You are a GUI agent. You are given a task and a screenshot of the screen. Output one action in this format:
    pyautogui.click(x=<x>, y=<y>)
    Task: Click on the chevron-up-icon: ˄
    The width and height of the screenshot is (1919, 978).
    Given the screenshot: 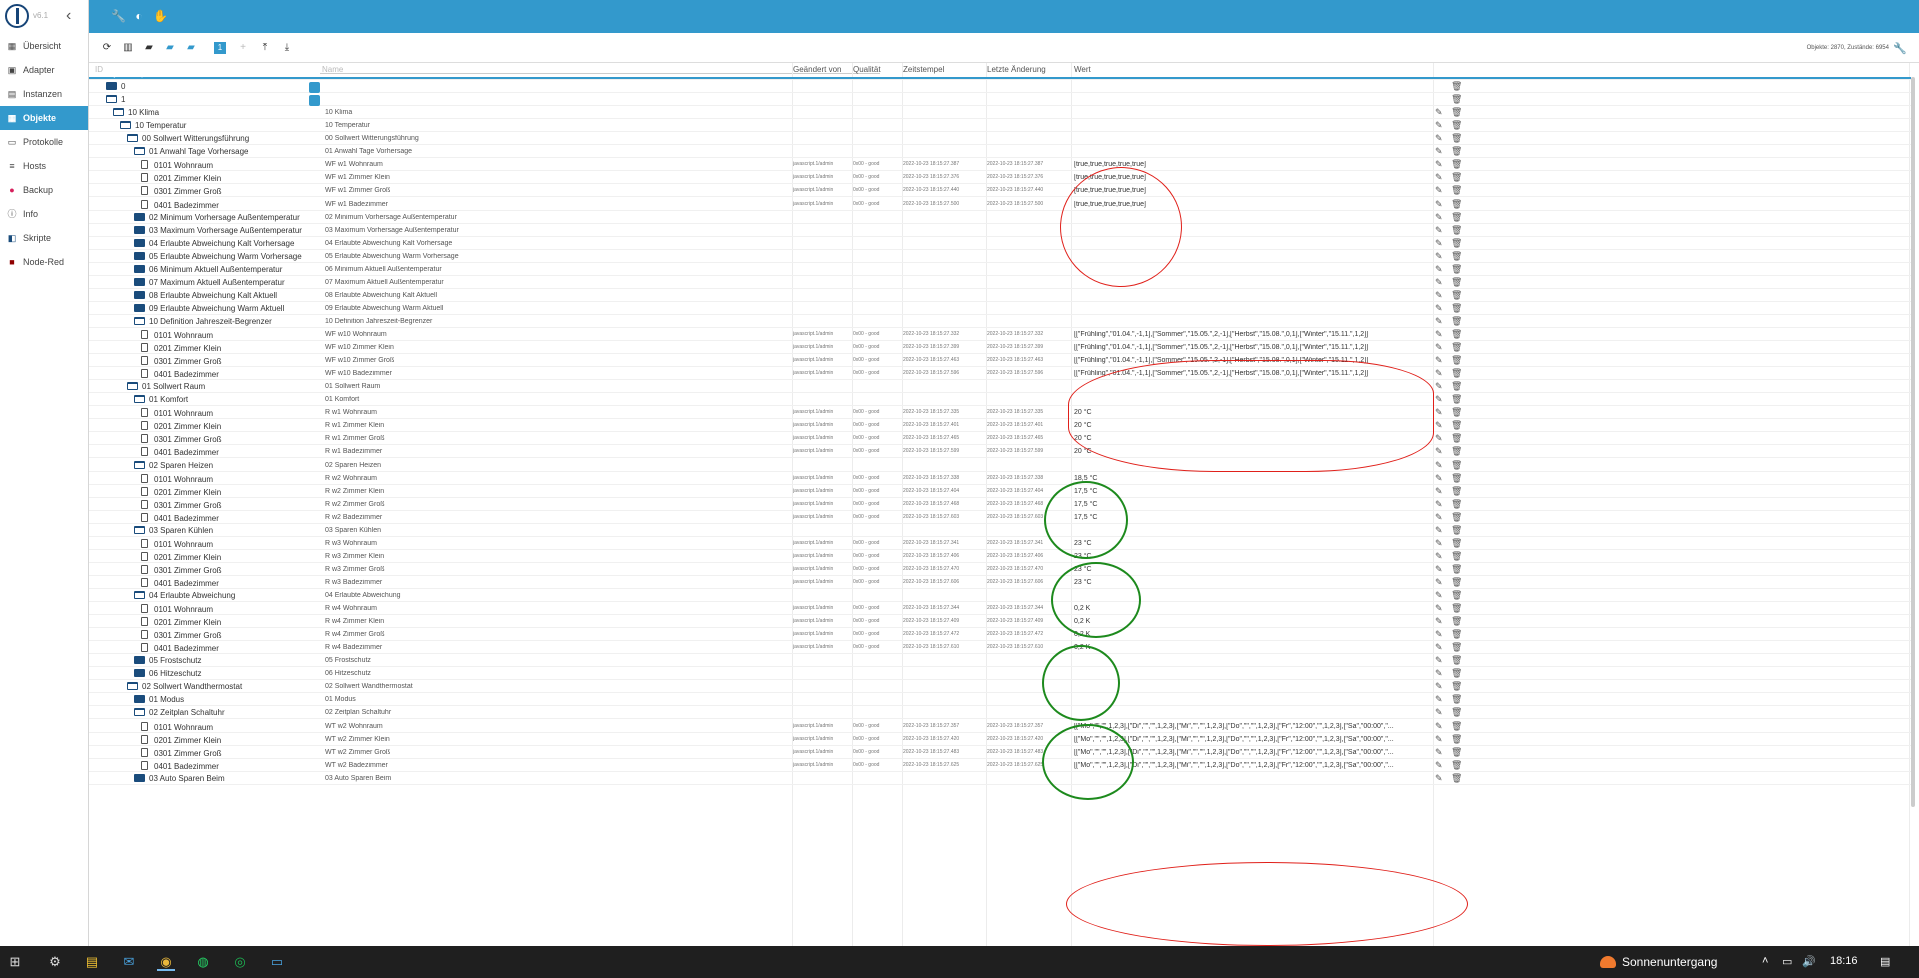 What is the action you would take?
    pyautogui.click(x=1765, y=961)
    